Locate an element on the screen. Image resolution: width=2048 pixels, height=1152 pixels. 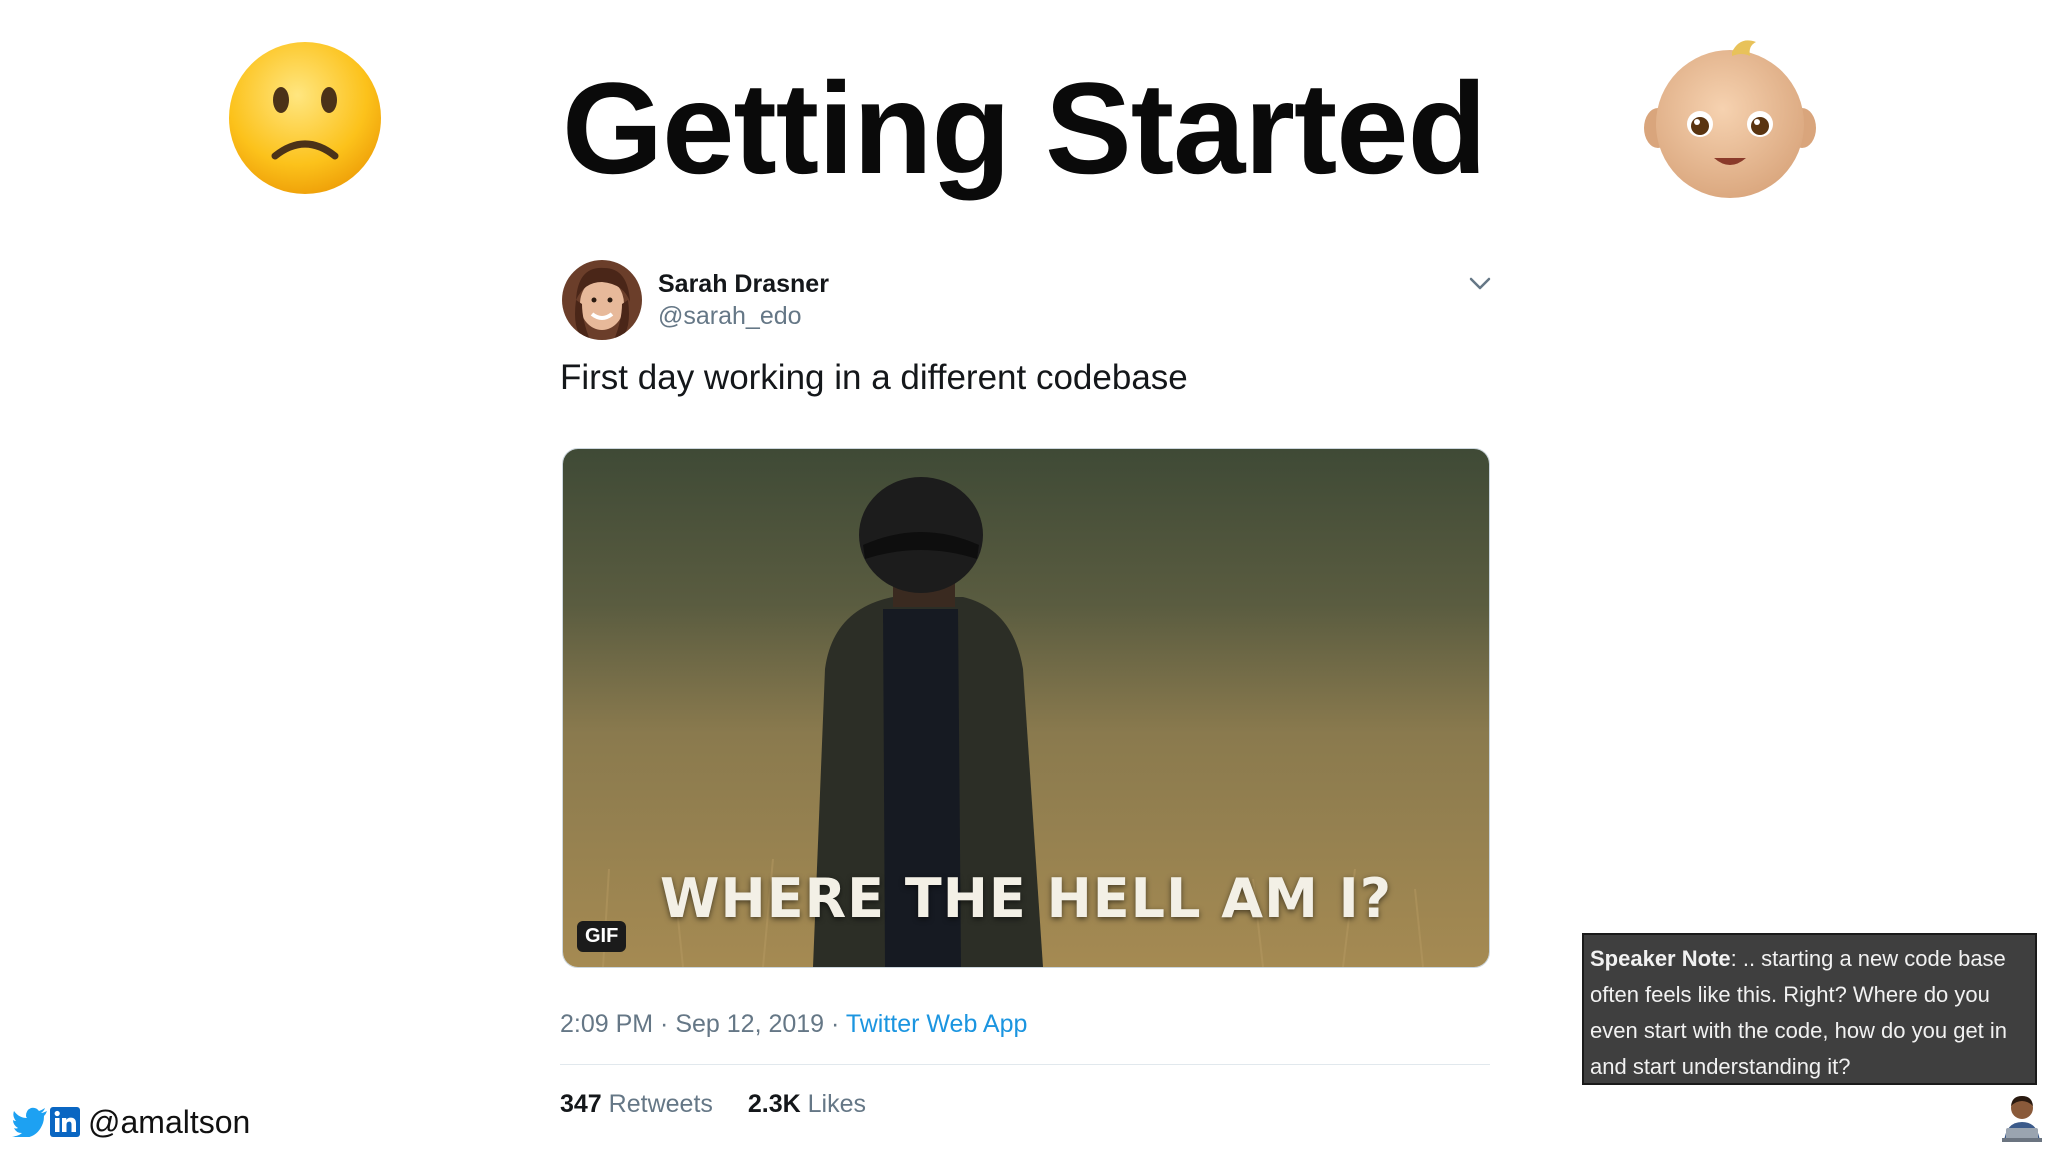
tweet-meta: 2:09 PM · Sep 12, 2019 · Twitter Web App is located at coordinates (793, 1024).